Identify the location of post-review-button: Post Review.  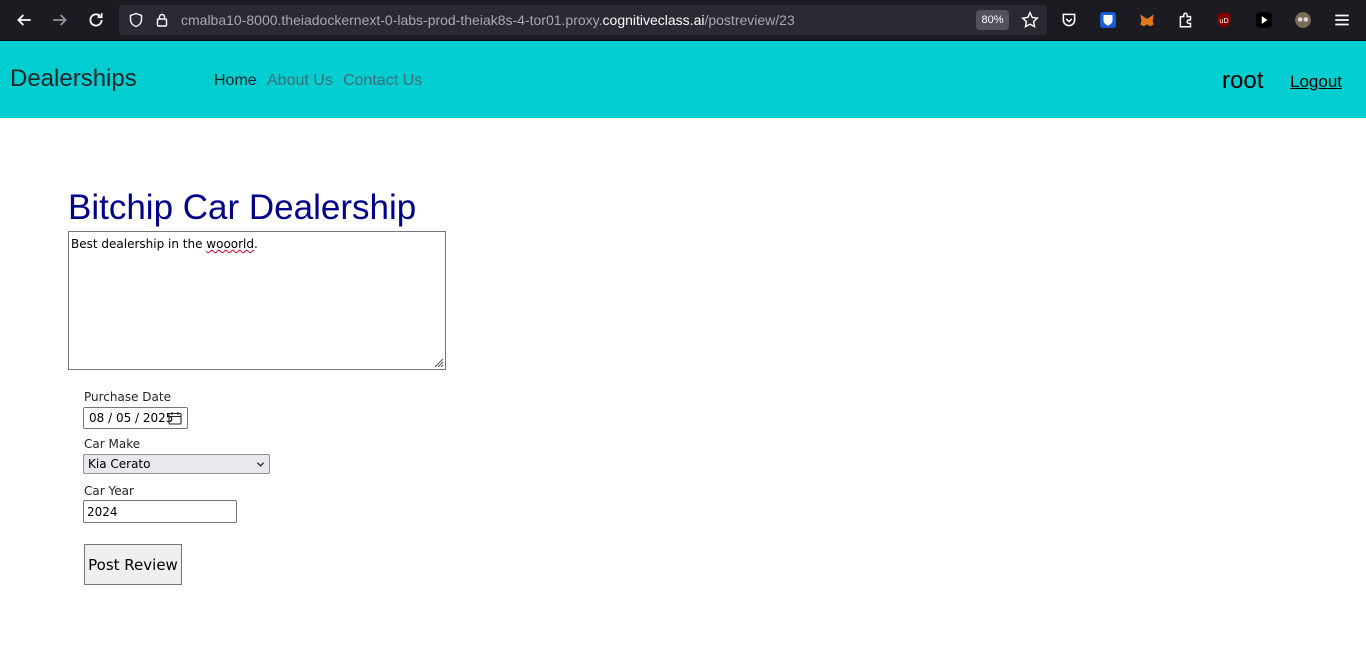
(133, 564).